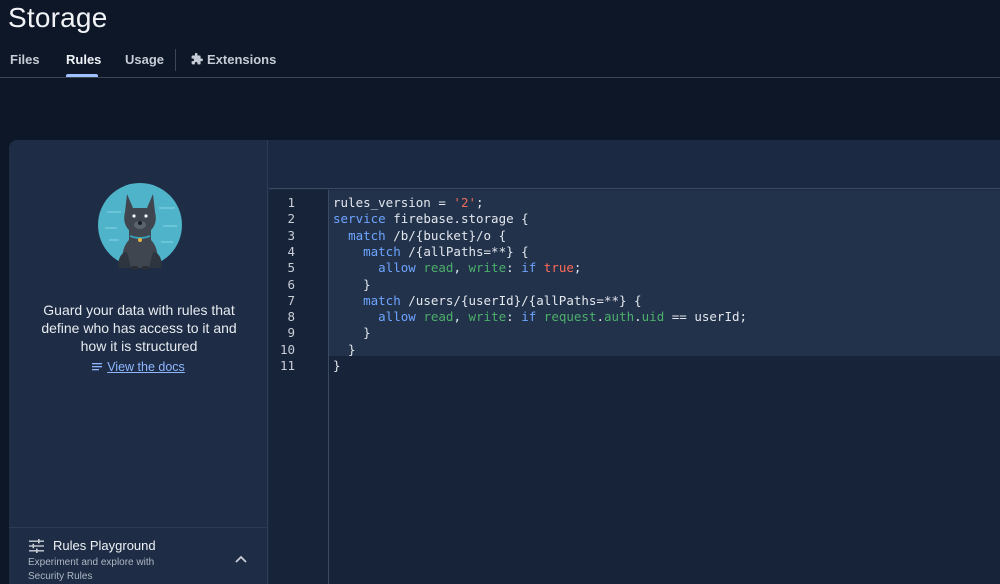 Image resolution: width=1000 pixels, height=584 pixels. What do you see at coordinates (502, 300) in the screenshot?
I see `code-text: match /users/{userId}/{allPaths=**} {` at bounding box center [502, 300].